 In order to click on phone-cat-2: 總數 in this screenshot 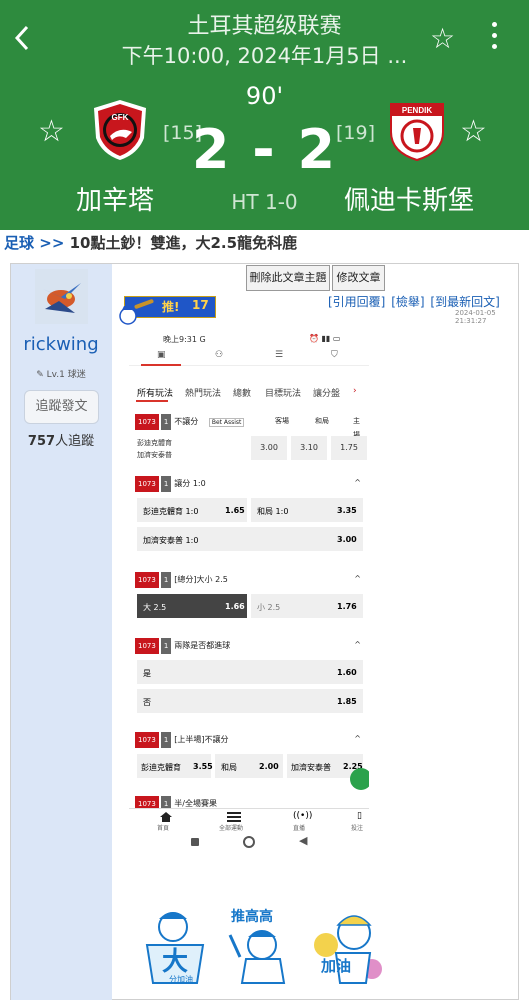, I will do `click(242, 394)`.